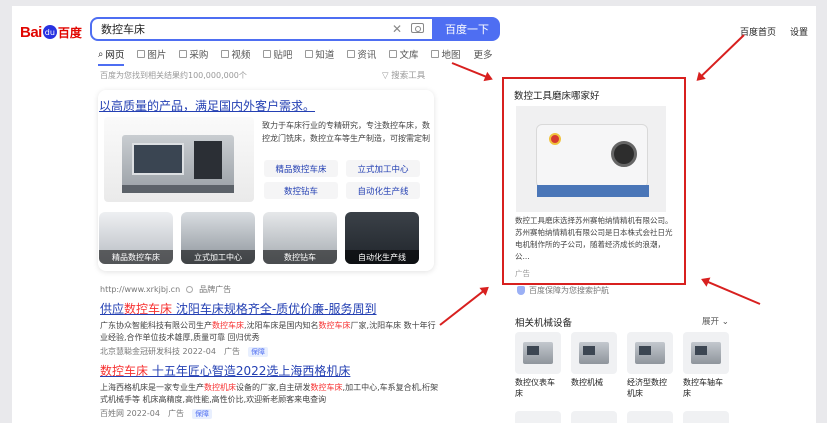 Image resolution: width=827 pixels, height=423 pixels. I want to click on ad-link: 自动化生产线, so click(383, 190).